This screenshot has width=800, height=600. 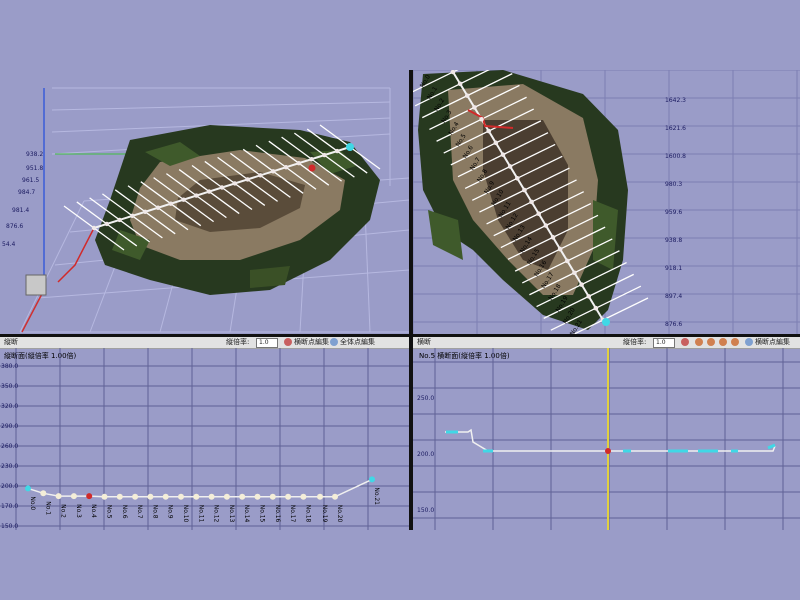 I want to click on station-label: No.16, so click(x=277, y=514).